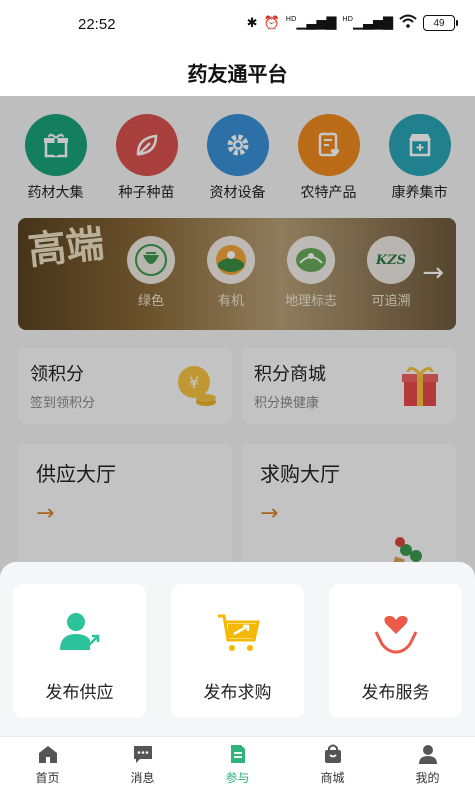  I want to click on alarm-icon: ⏰, so click(271, 23).